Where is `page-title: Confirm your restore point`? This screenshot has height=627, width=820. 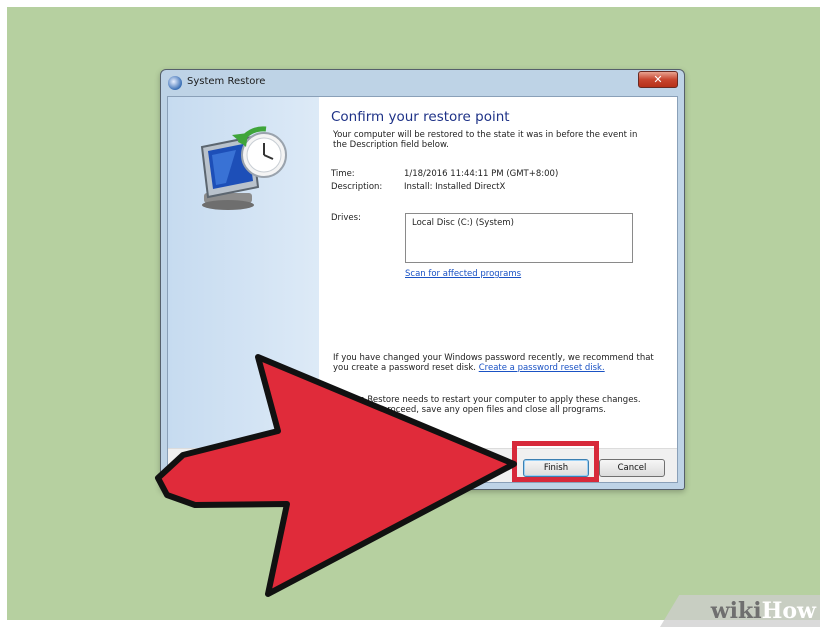 page-title: Confirm your restore point is located at coordinates (420, 117).